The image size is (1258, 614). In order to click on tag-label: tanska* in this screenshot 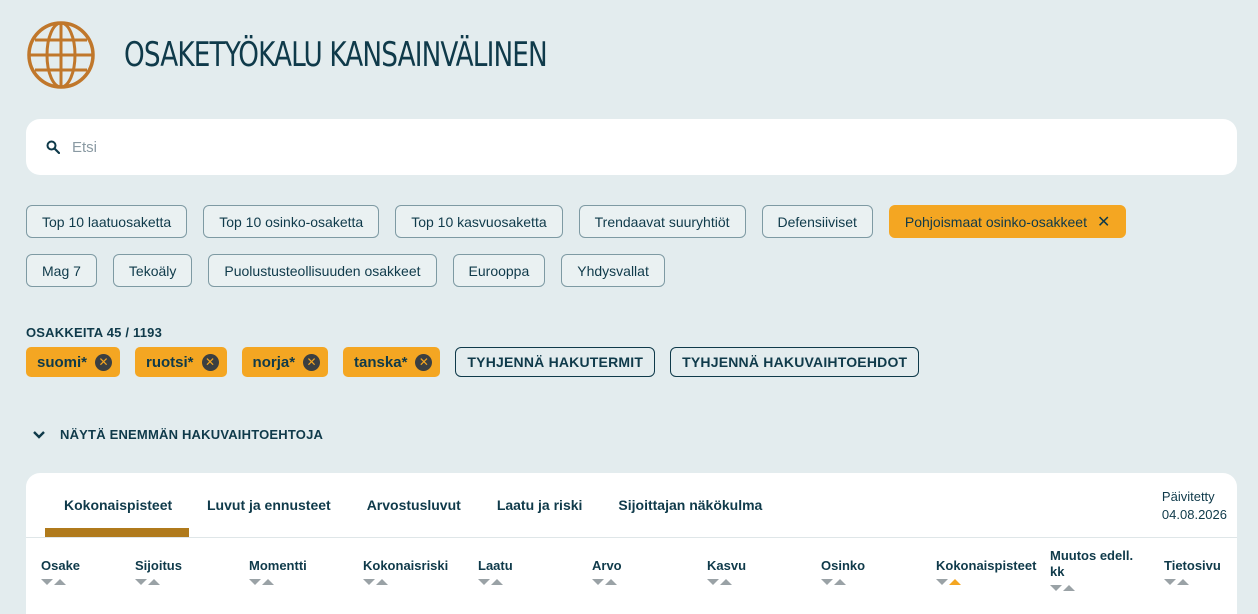, I will do `click(381, 362)`.